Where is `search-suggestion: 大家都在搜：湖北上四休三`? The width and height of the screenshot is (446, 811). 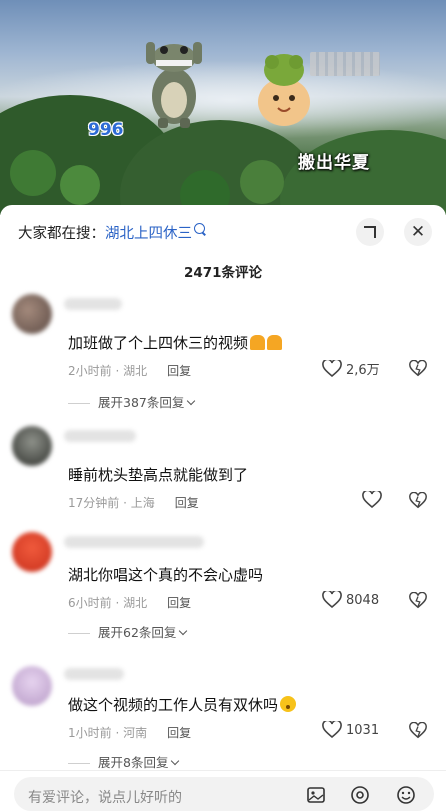 search-suggestion: 大家都在搜：湖北上四休三 is located at coordinates (111, 232).